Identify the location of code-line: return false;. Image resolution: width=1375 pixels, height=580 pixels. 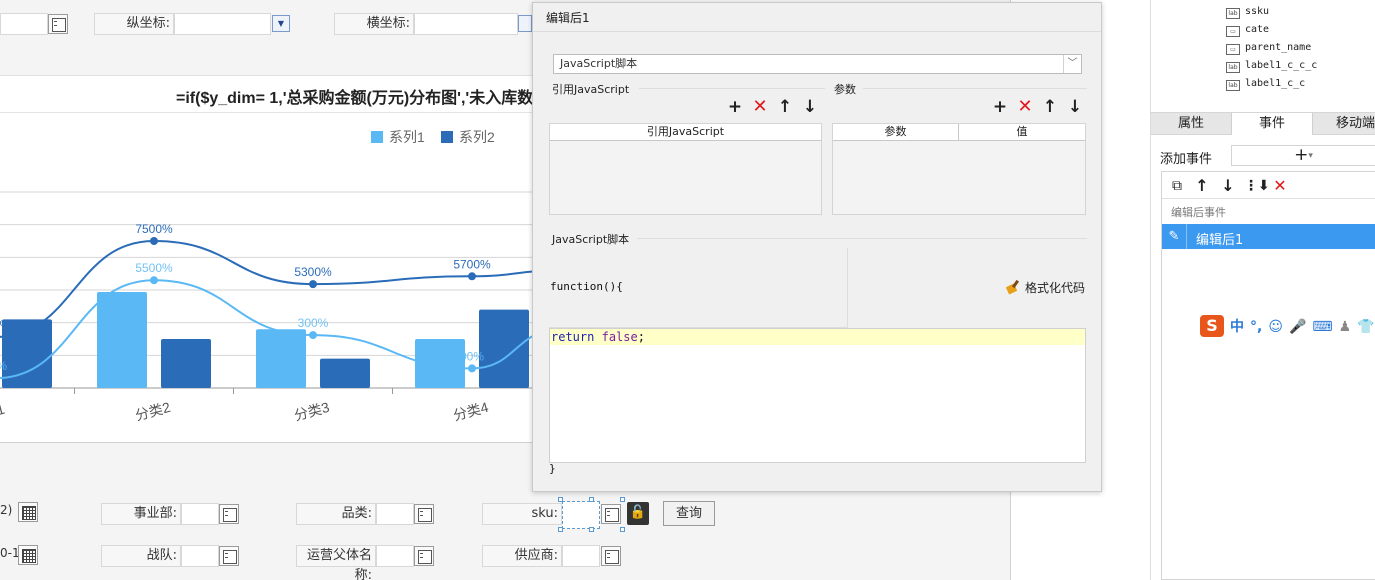
(598, 337).